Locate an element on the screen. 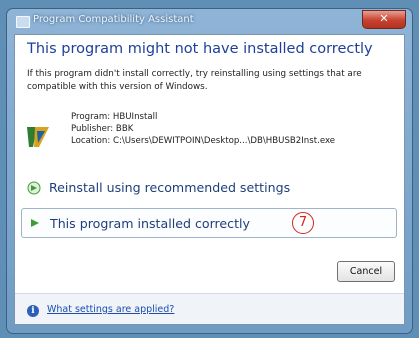 The image size is (419, 338). window-title: Program Compatibility Assistant is located at coordinates (113, 19).